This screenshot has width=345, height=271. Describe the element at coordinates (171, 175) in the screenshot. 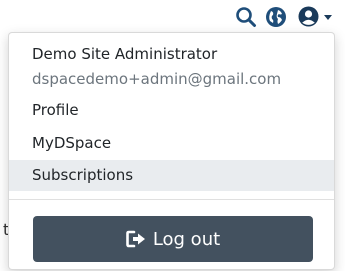

I see `menu-item-subscriptions: Subscriptions` at that location.